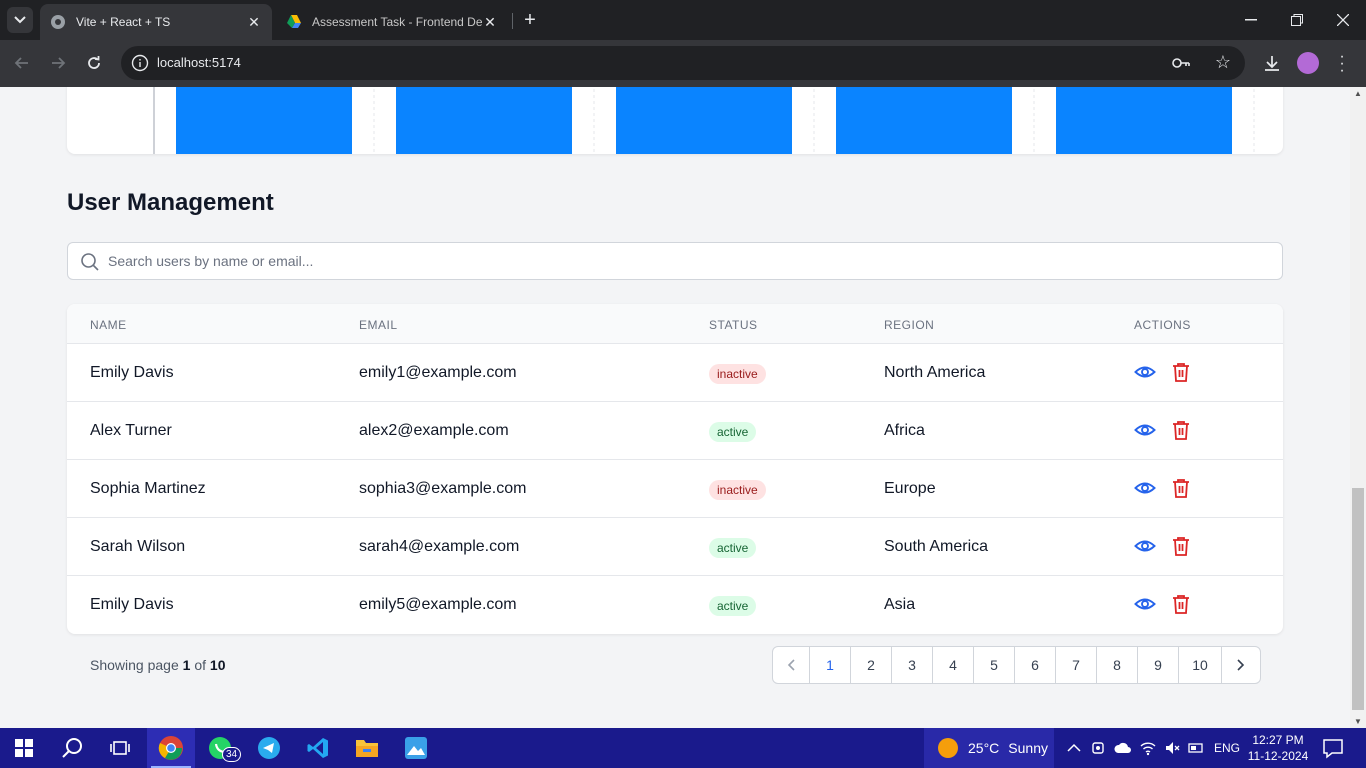 Image resolution: width=1366 pixels, height=768 pixels. What do you see at coordinates (1075, 665) in the screenshot?
I see `page-button-7: 7` at bounding box center [1075, 665].